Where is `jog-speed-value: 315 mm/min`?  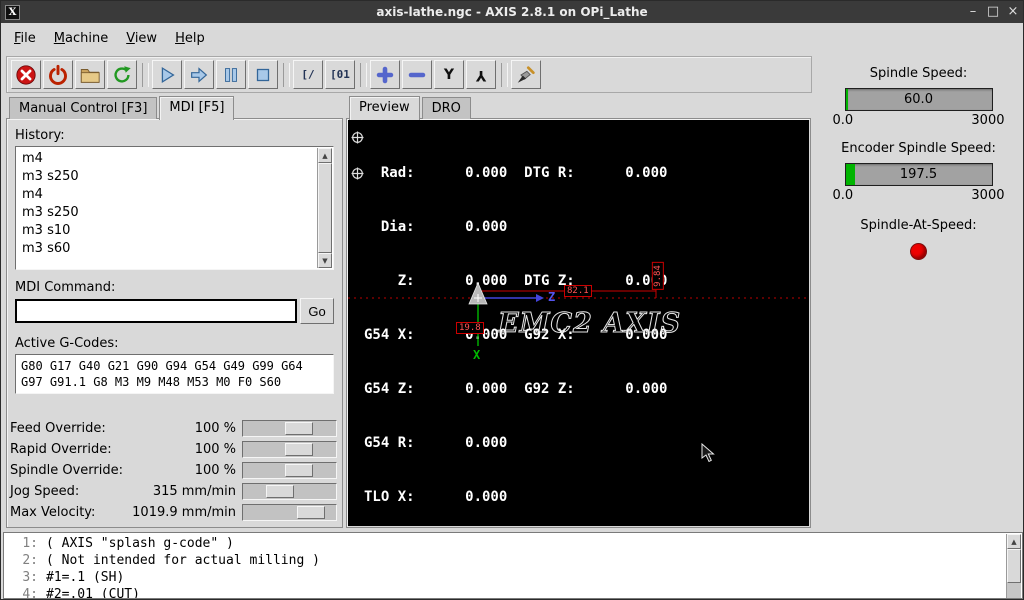 jog-speed-value: 315 mm/min is located at coordinates (194, 491).